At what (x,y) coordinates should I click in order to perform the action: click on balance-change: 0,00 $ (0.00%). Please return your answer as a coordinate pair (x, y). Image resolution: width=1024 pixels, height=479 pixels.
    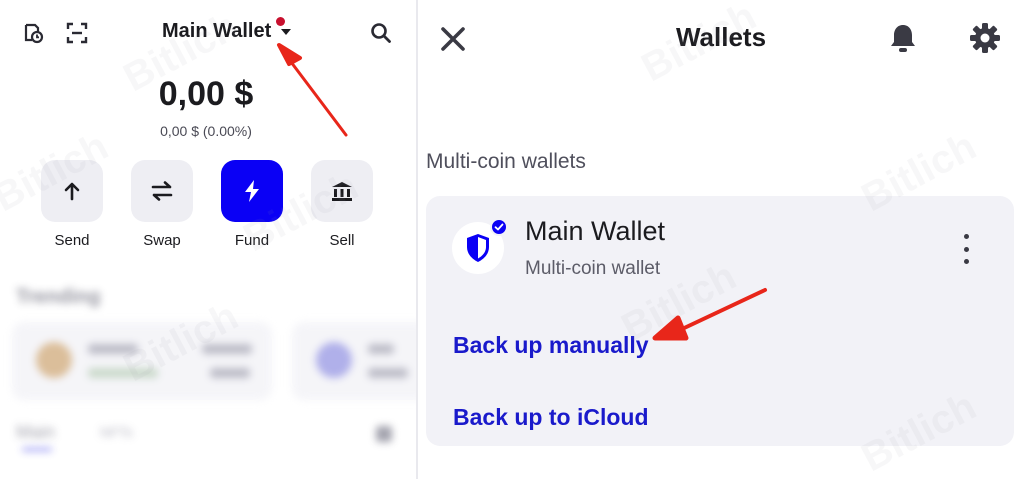
    Looking at the image, I should click on (206, 131).